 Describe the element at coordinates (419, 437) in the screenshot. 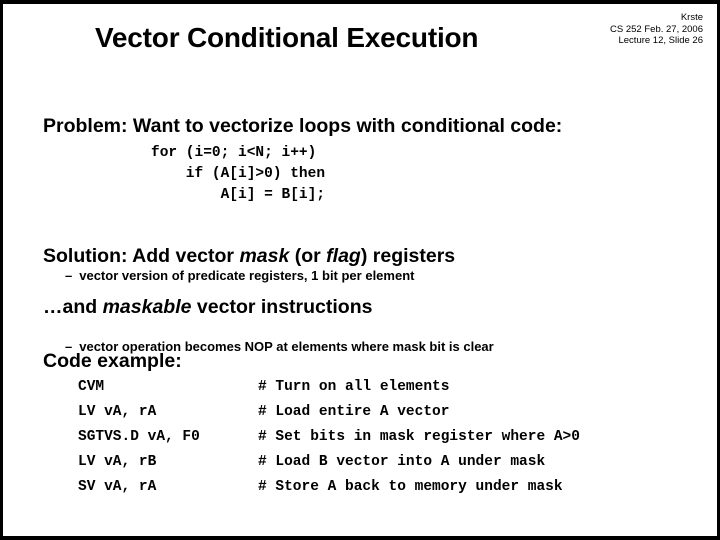

I see `assembly-comment: # Set bits in mask register where A>0` at that location.